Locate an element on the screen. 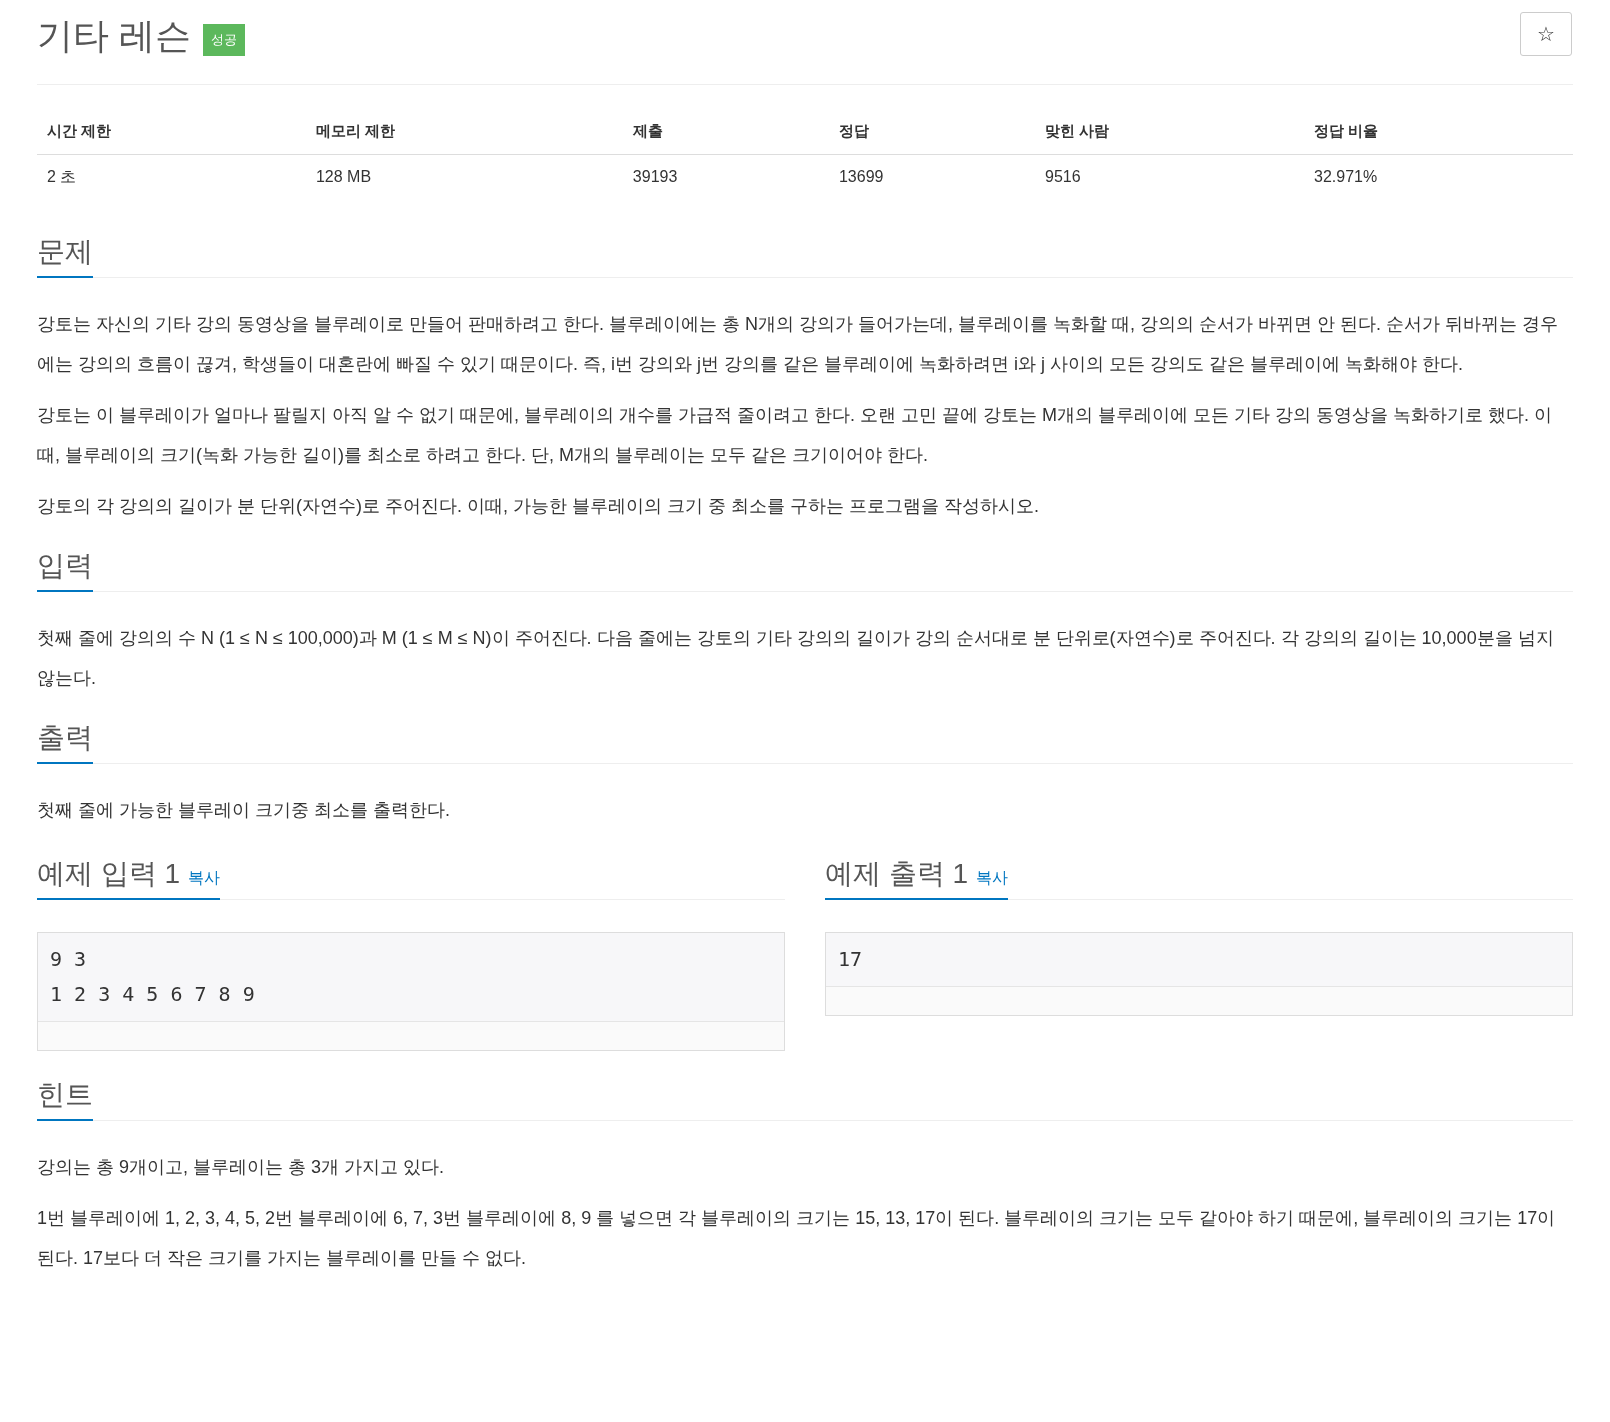 This screenshot has height=1422, width=1610. table-cell: 13699 is located at coordinates (932, 177).